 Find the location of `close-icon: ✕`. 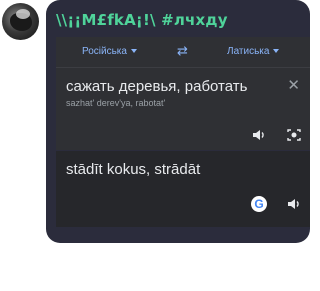

close-icon: ✕ is located at coordinates (293, 85).